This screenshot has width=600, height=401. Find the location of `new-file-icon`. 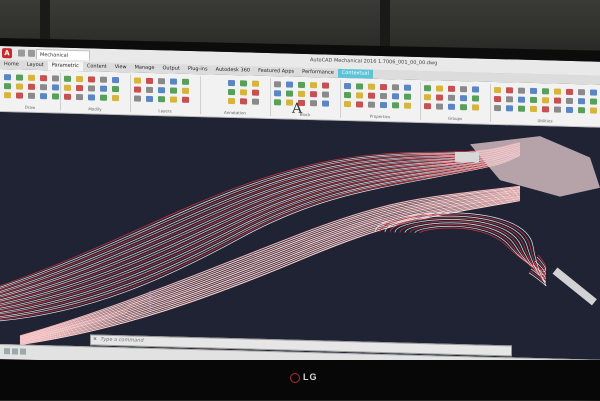

new-file-icon is located at coordinates (21, 53).